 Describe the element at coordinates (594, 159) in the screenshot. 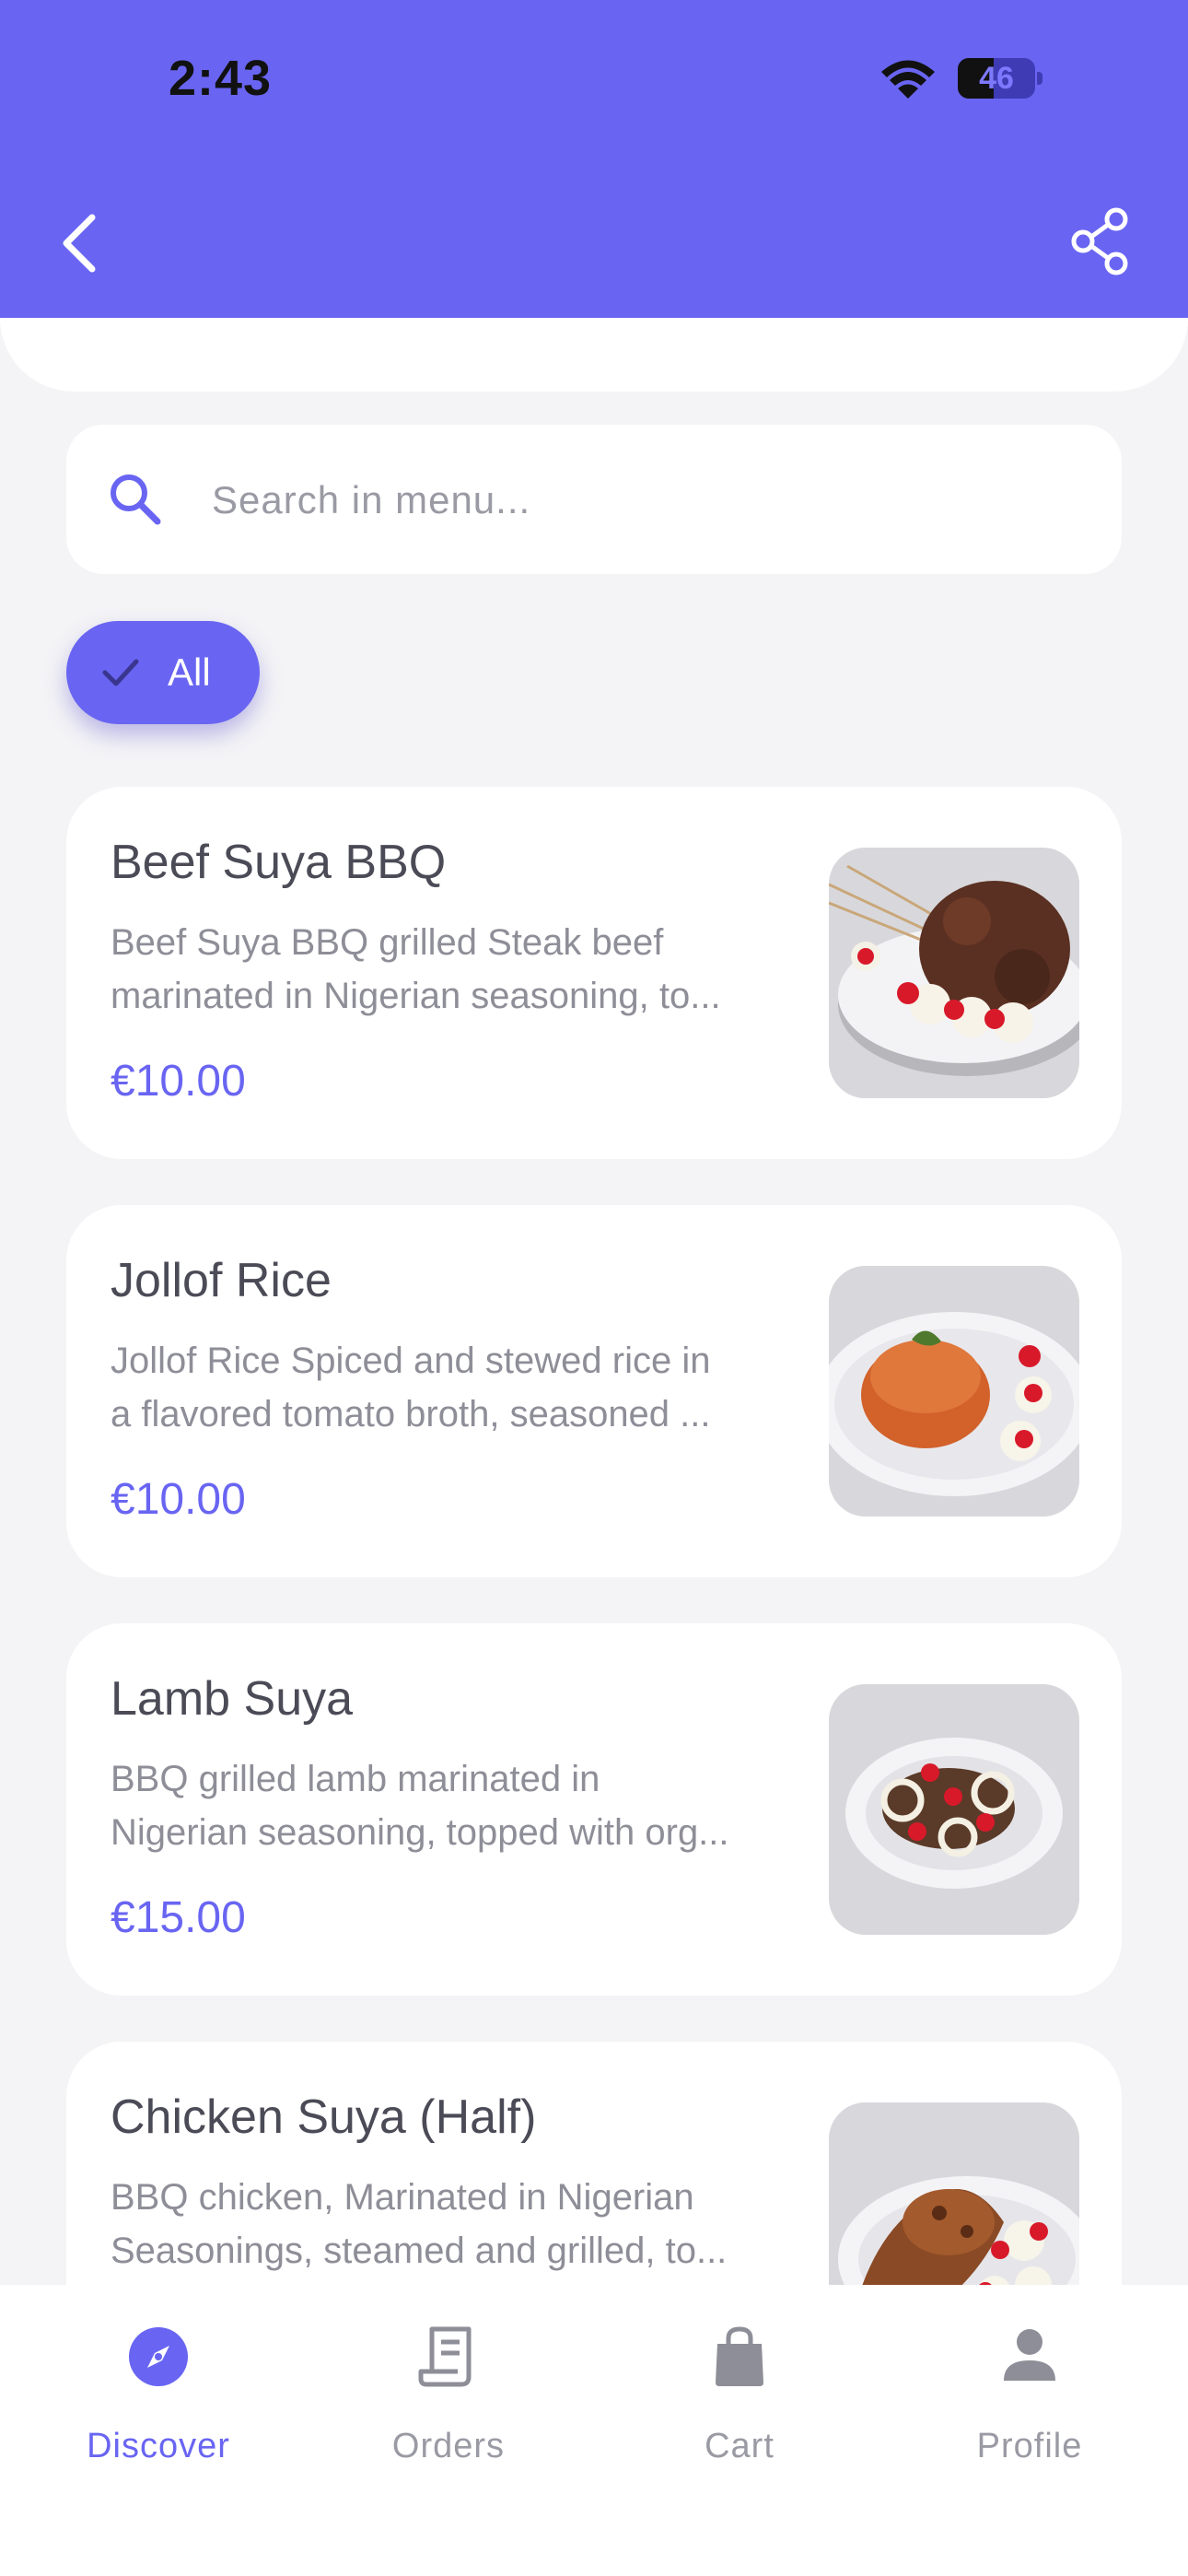

I see `top-app-bar: 2:43 46` at that location.